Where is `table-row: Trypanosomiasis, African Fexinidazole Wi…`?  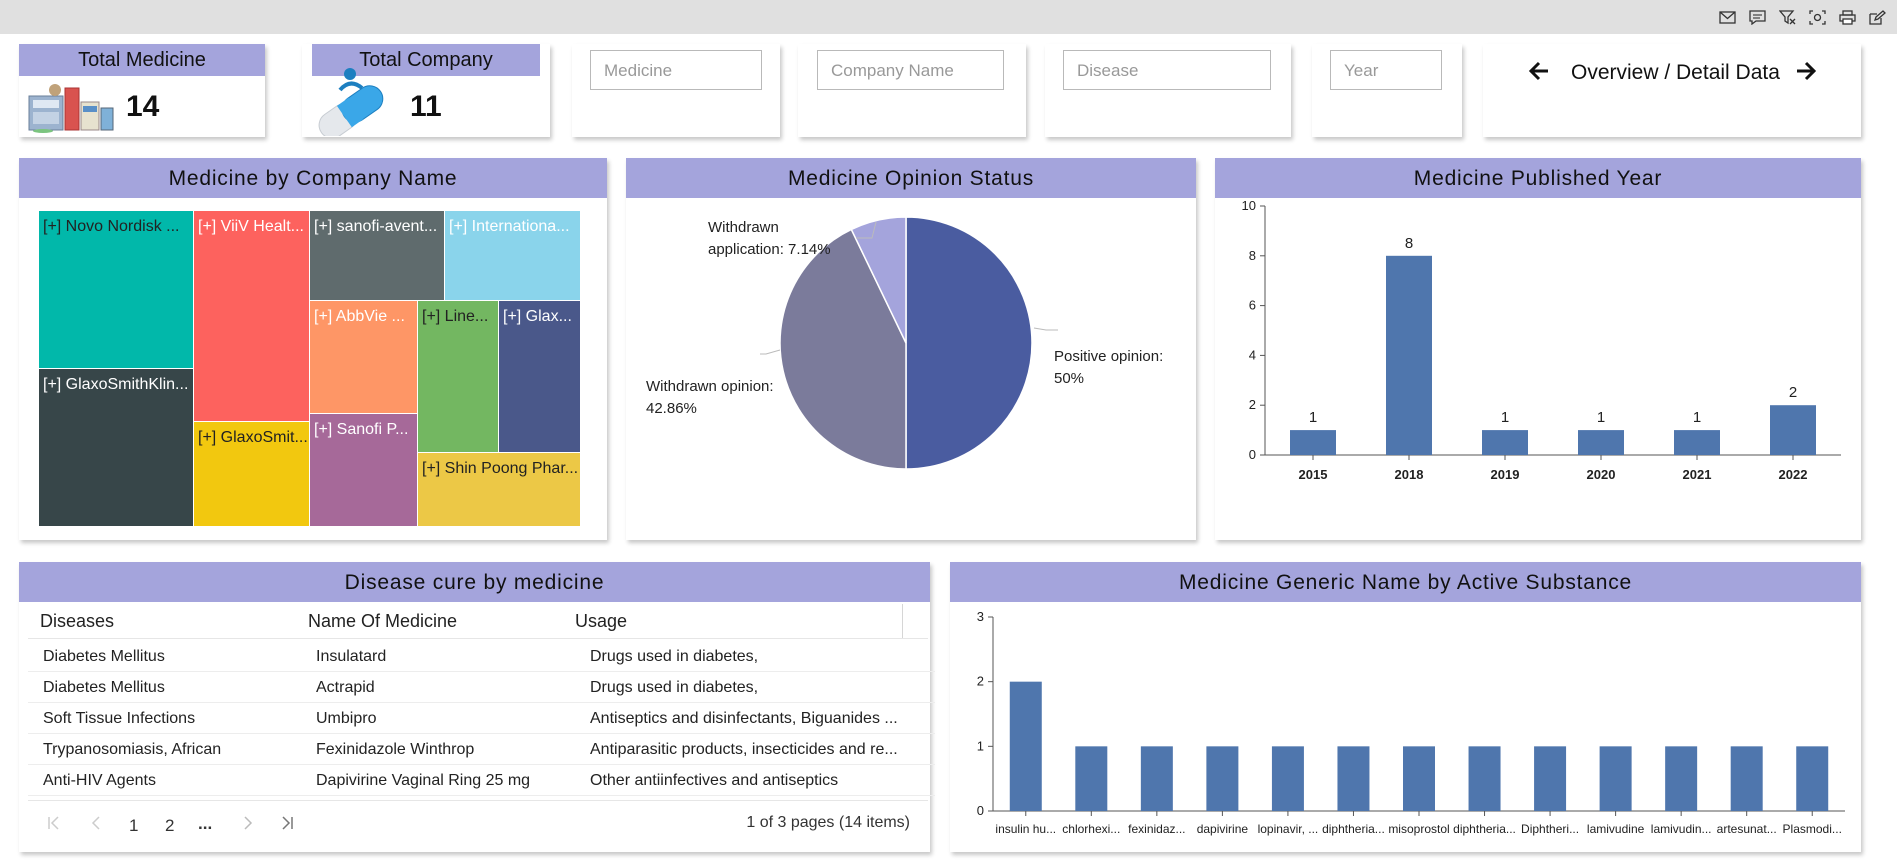 table-row: Trypanosomiasis, African Fexinidazole Wi… is located at coordinates (481, 749).